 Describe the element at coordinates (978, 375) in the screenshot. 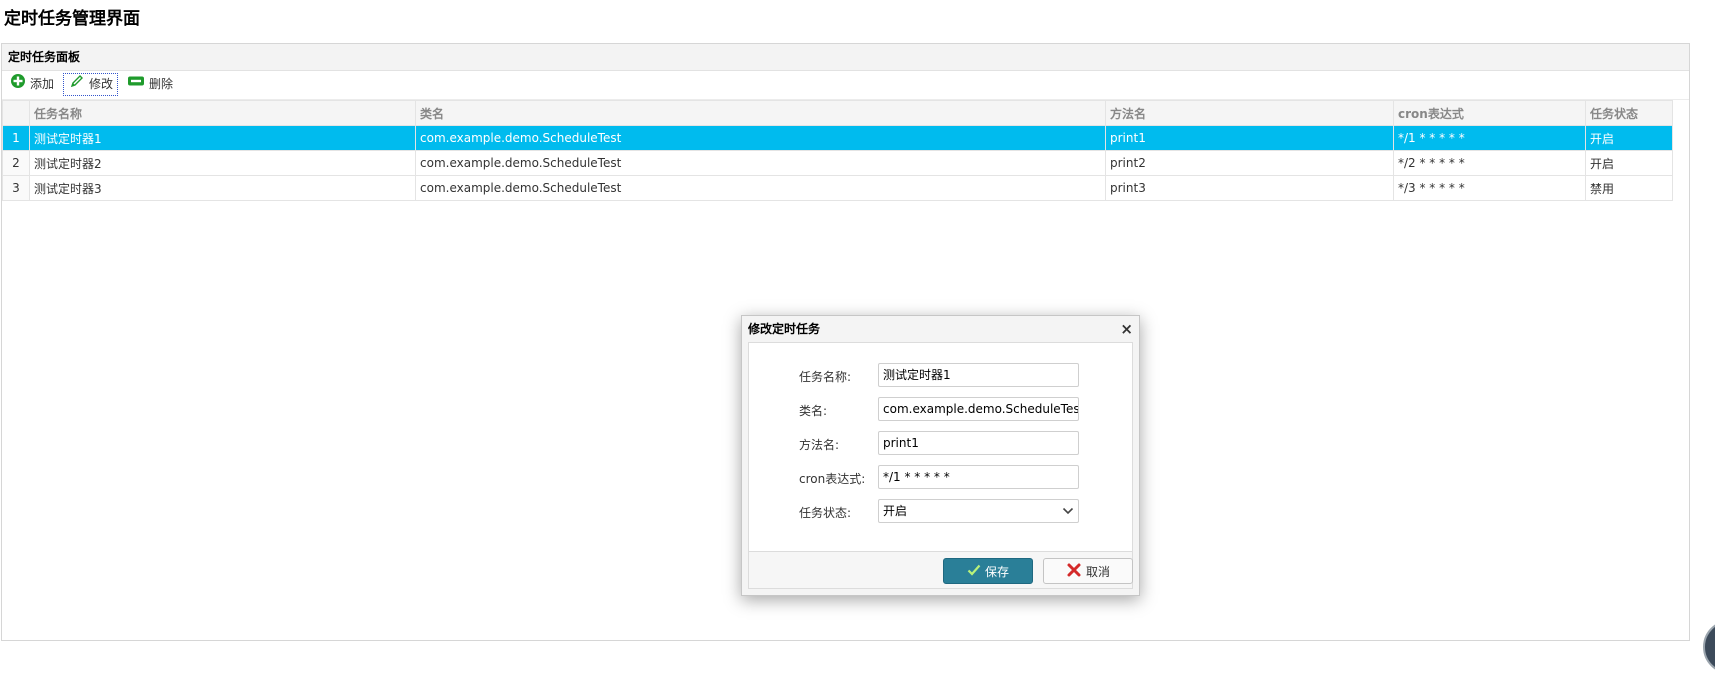

I see `task-name-input: 测试定时器1` at that location.